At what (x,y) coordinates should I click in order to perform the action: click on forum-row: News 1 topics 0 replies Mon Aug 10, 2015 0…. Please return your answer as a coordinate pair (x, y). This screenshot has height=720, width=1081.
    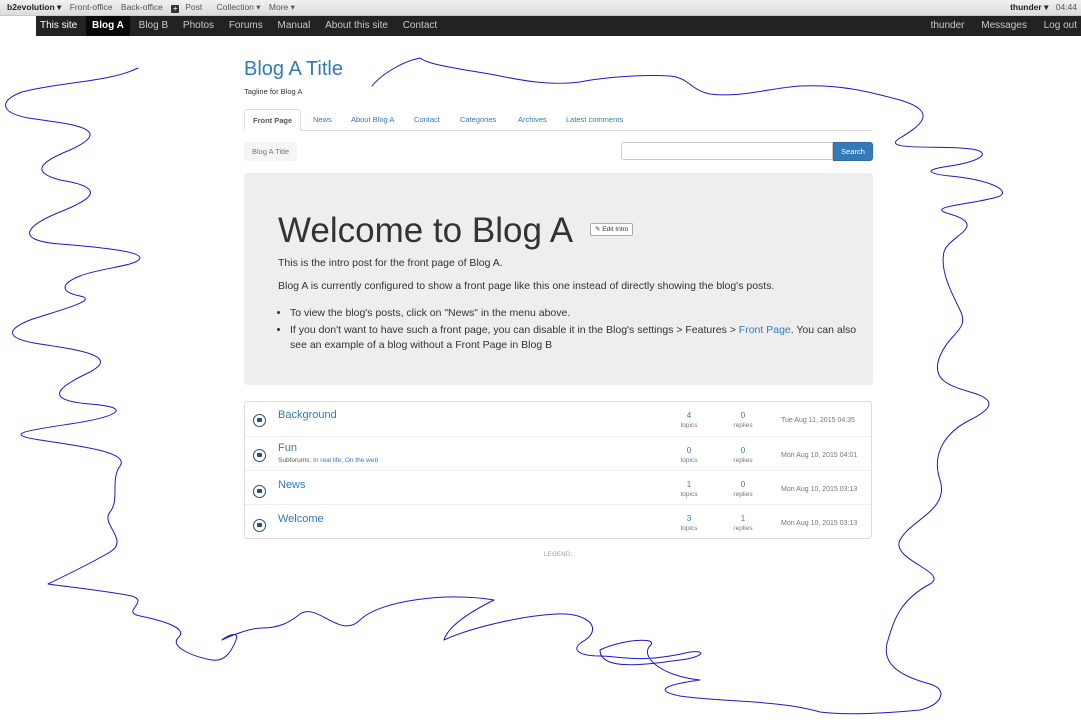
    Looking at the image, I should click on (558, 487).